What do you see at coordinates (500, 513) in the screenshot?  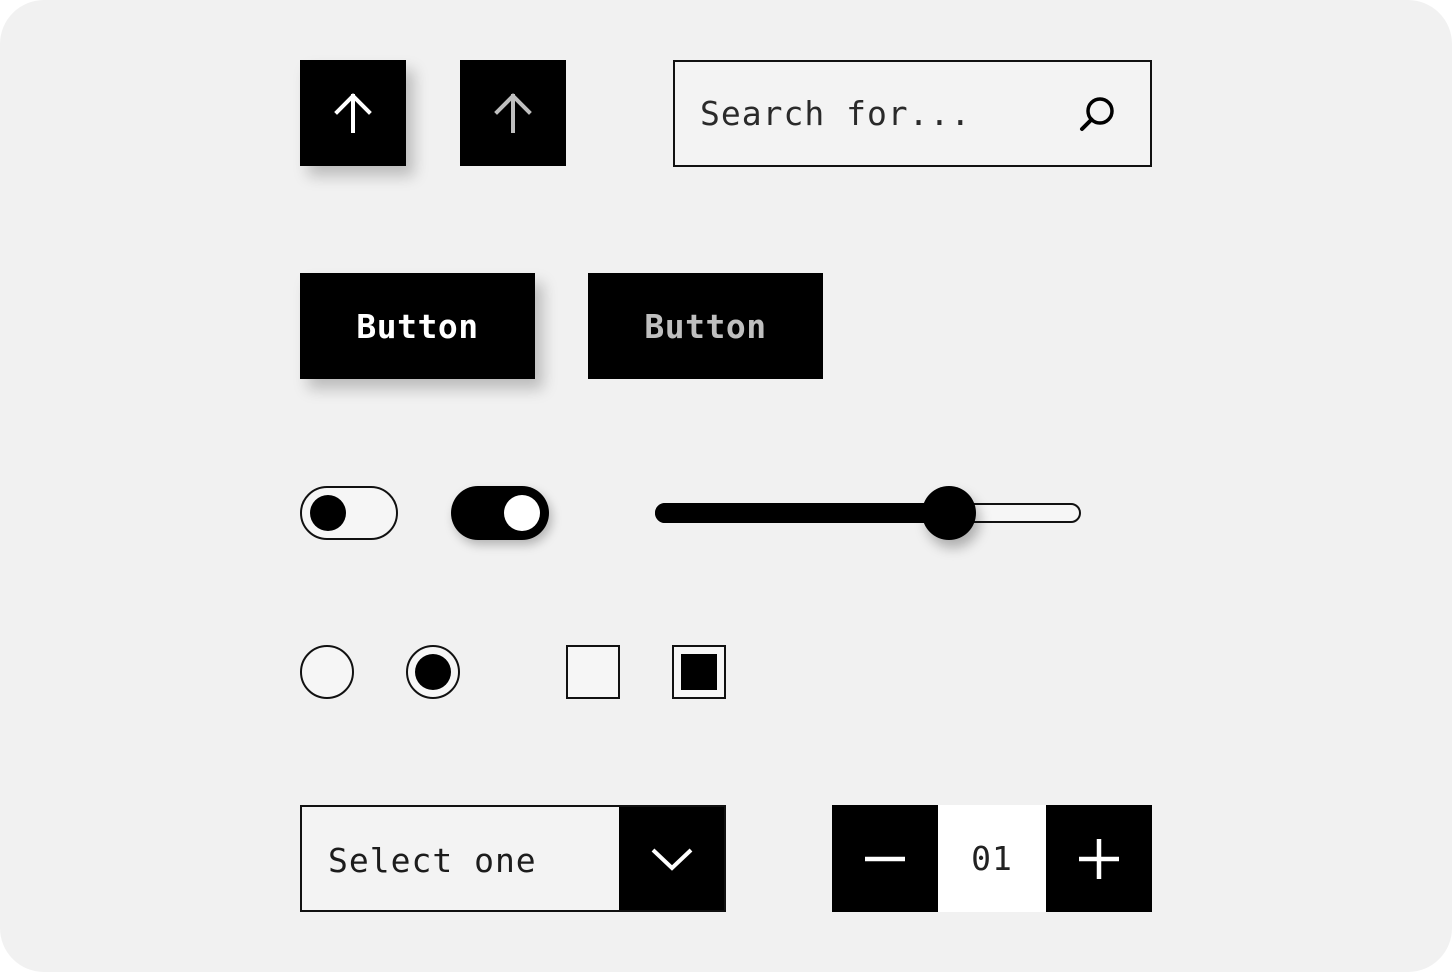 I see `toggle-on` at bounding box center [500, 513].